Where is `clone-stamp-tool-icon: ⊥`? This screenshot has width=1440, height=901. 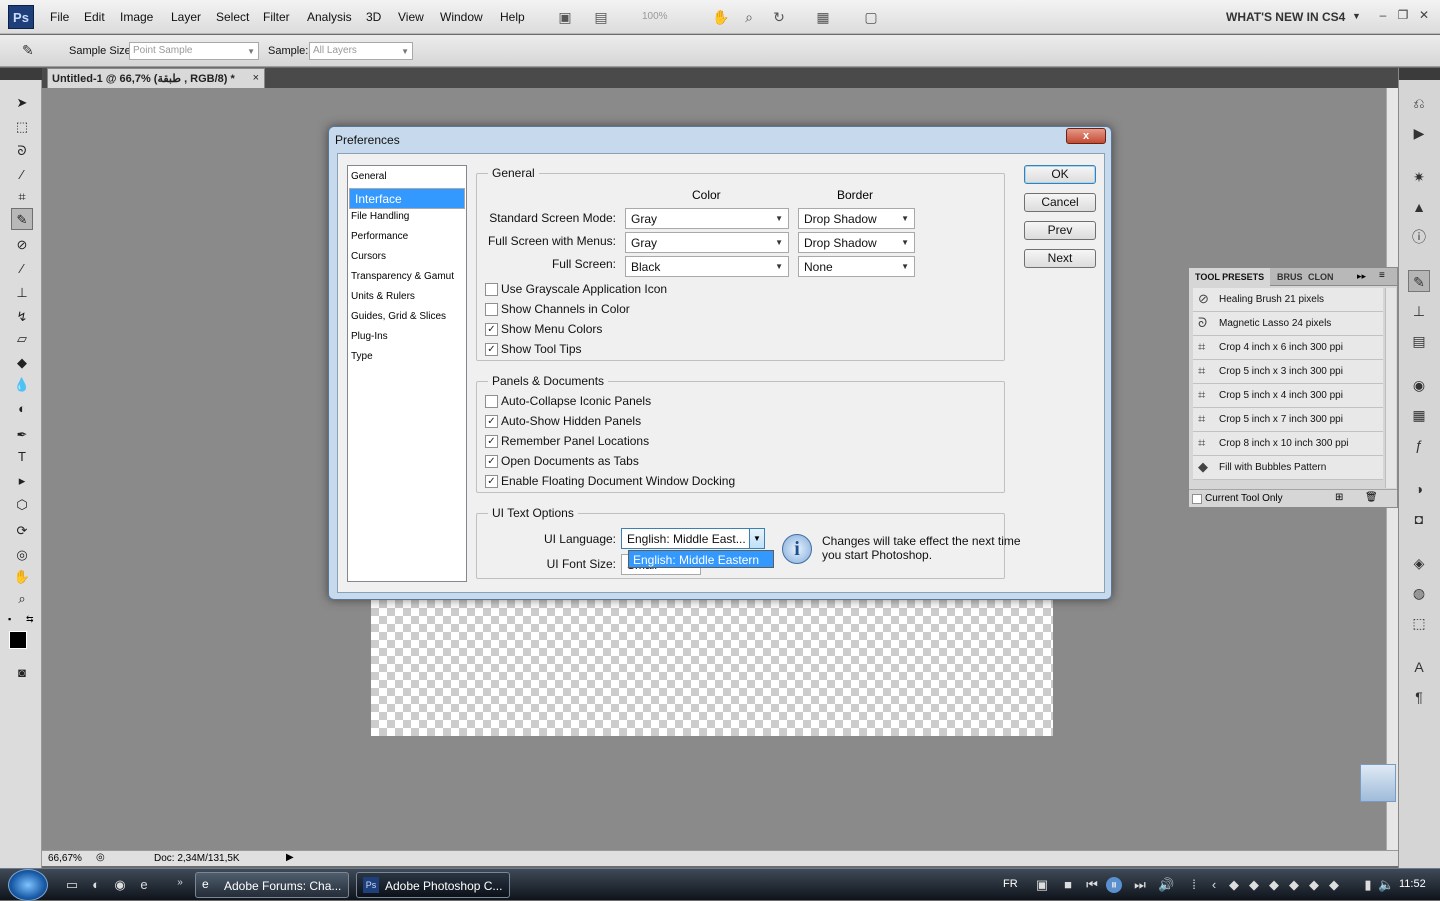
clone-stamp-tool-icon: ⊥ is located at coordinates (22, 293).